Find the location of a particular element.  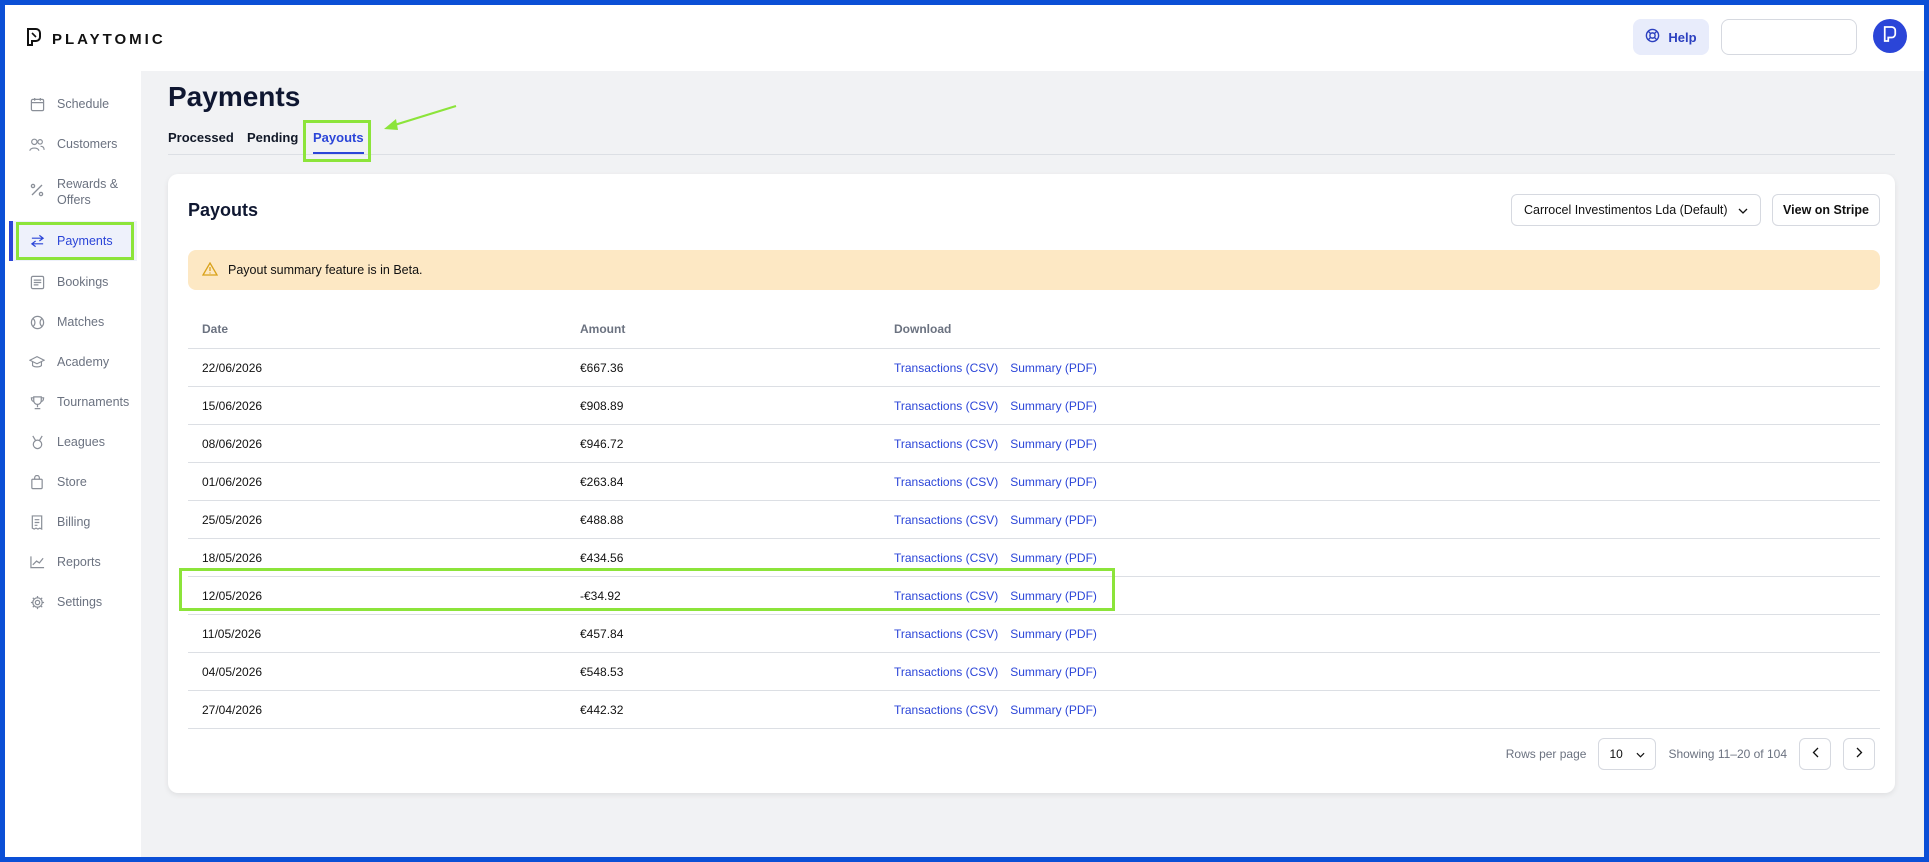

trophy-icon is located at coordinates (37, 402).